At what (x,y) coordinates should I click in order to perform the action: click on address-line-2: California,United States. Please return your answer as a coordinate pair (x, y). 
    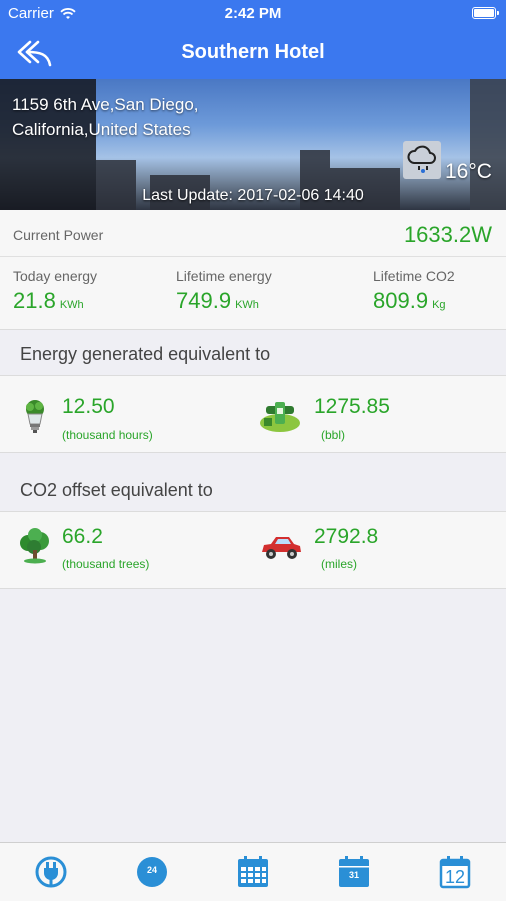
    Looking at the image, I should click on (101, 129).